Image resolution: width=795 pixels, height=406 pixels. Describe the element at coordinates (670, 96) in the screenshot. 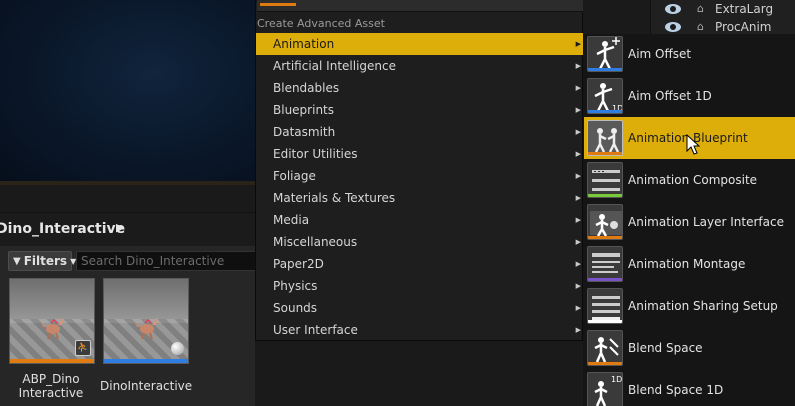

I see `submenu-item-label: Aim Offset 1D` at that location.